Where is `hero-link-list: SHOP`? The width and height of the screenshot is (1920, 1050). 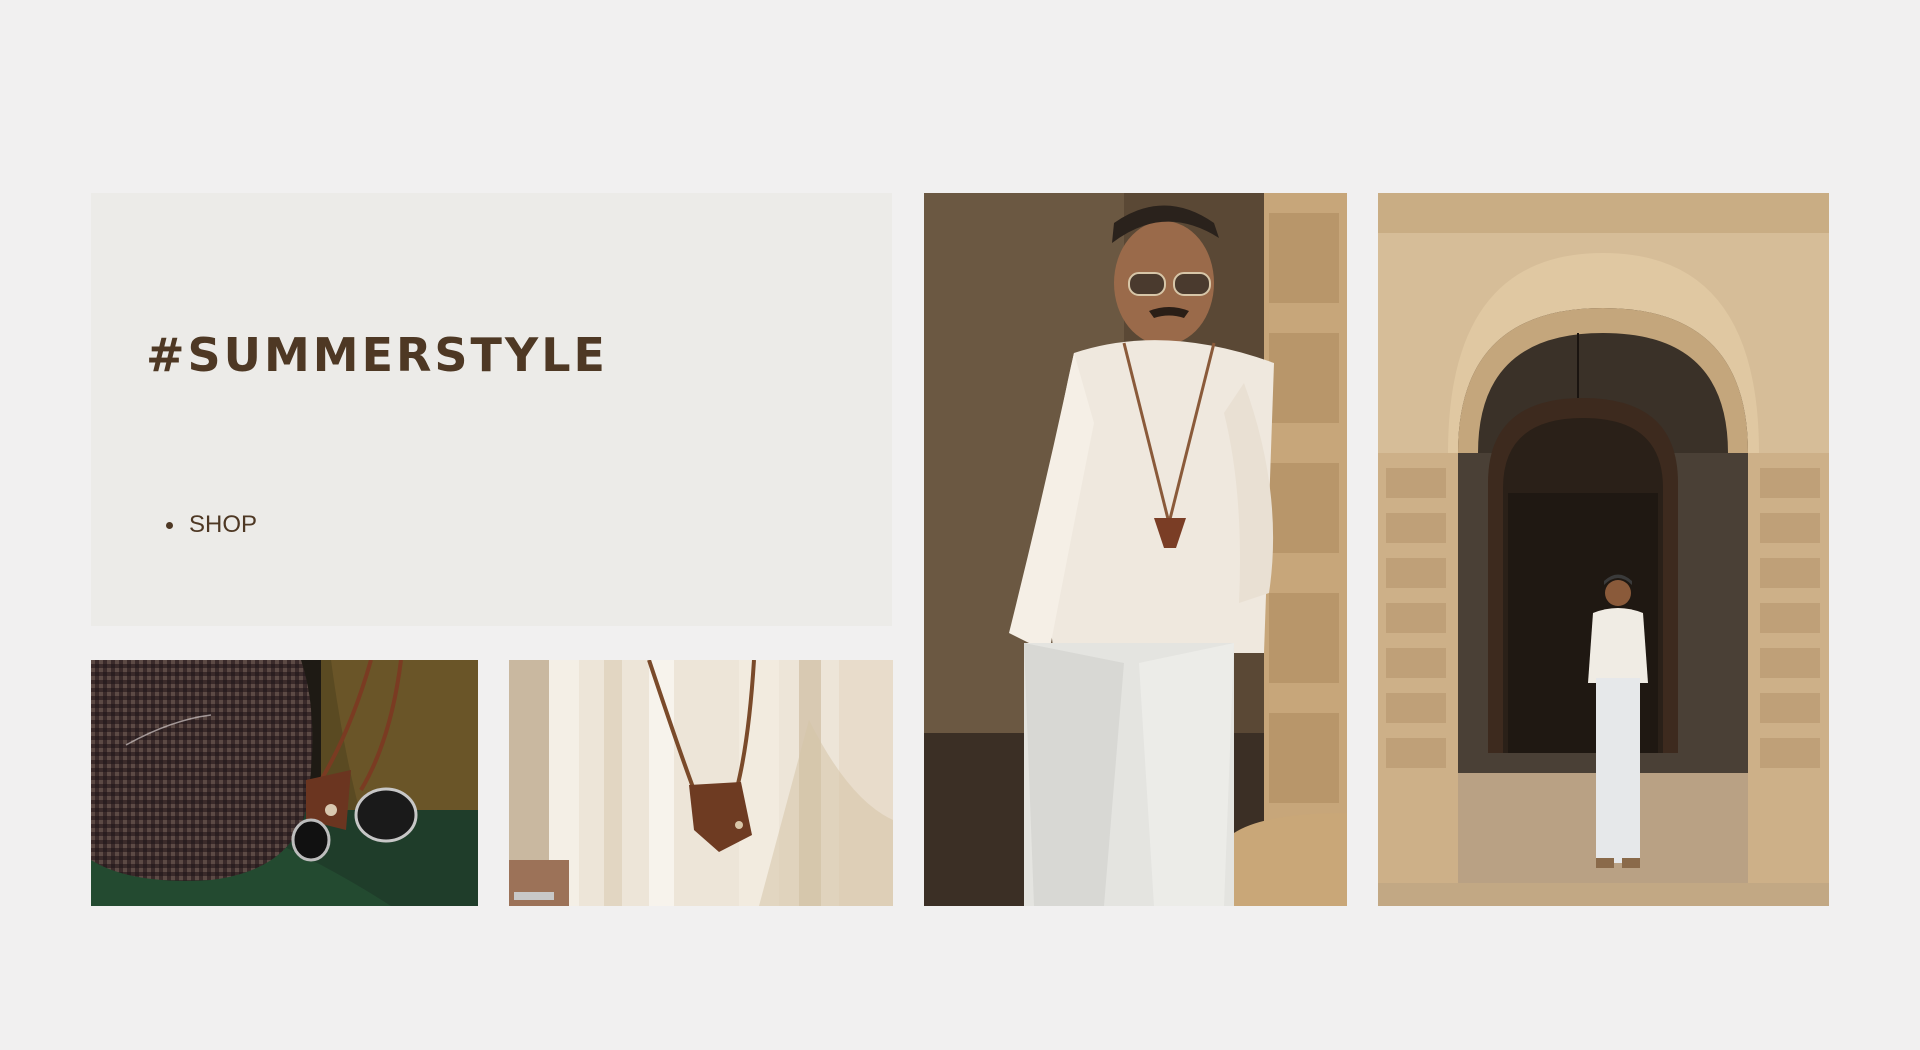
hero-link-list: SHOP is located at coordinates (201, 525).